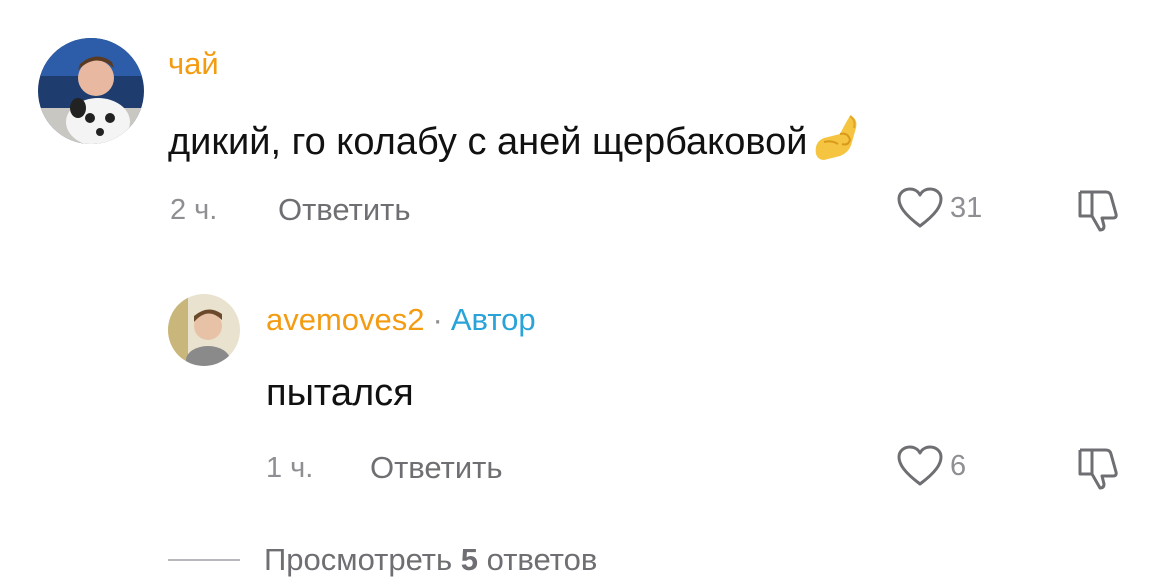 The image size is (1166, 586). I want to click on reply-reply-button: Ответить, so click(436, 467).